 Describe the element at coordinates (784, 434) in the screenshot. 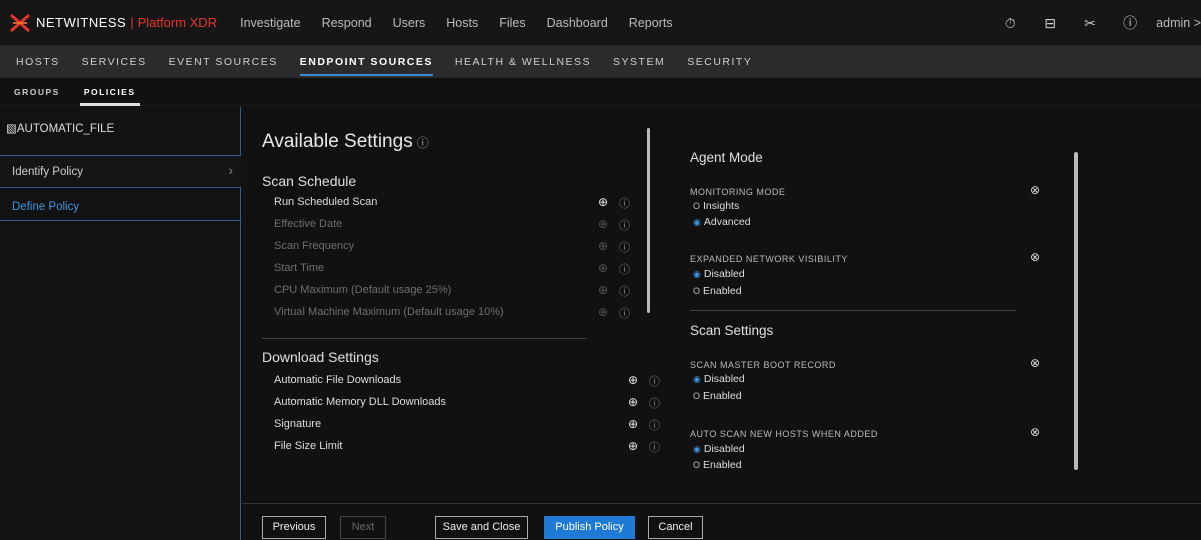

I see `auto-scan-new-hosts-label: AUTO SCAN NEW HOSTS WHEN ADDED` at that location.